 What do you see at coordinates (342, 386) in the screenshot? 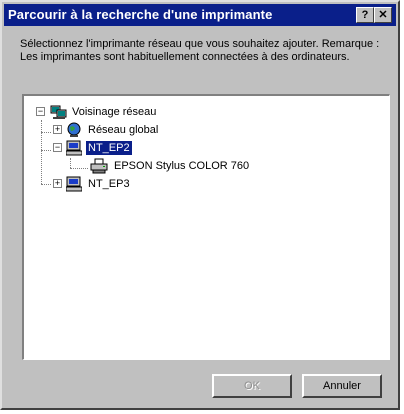
I see `cancel-button: Annuler` at bounding box center [342, 386].